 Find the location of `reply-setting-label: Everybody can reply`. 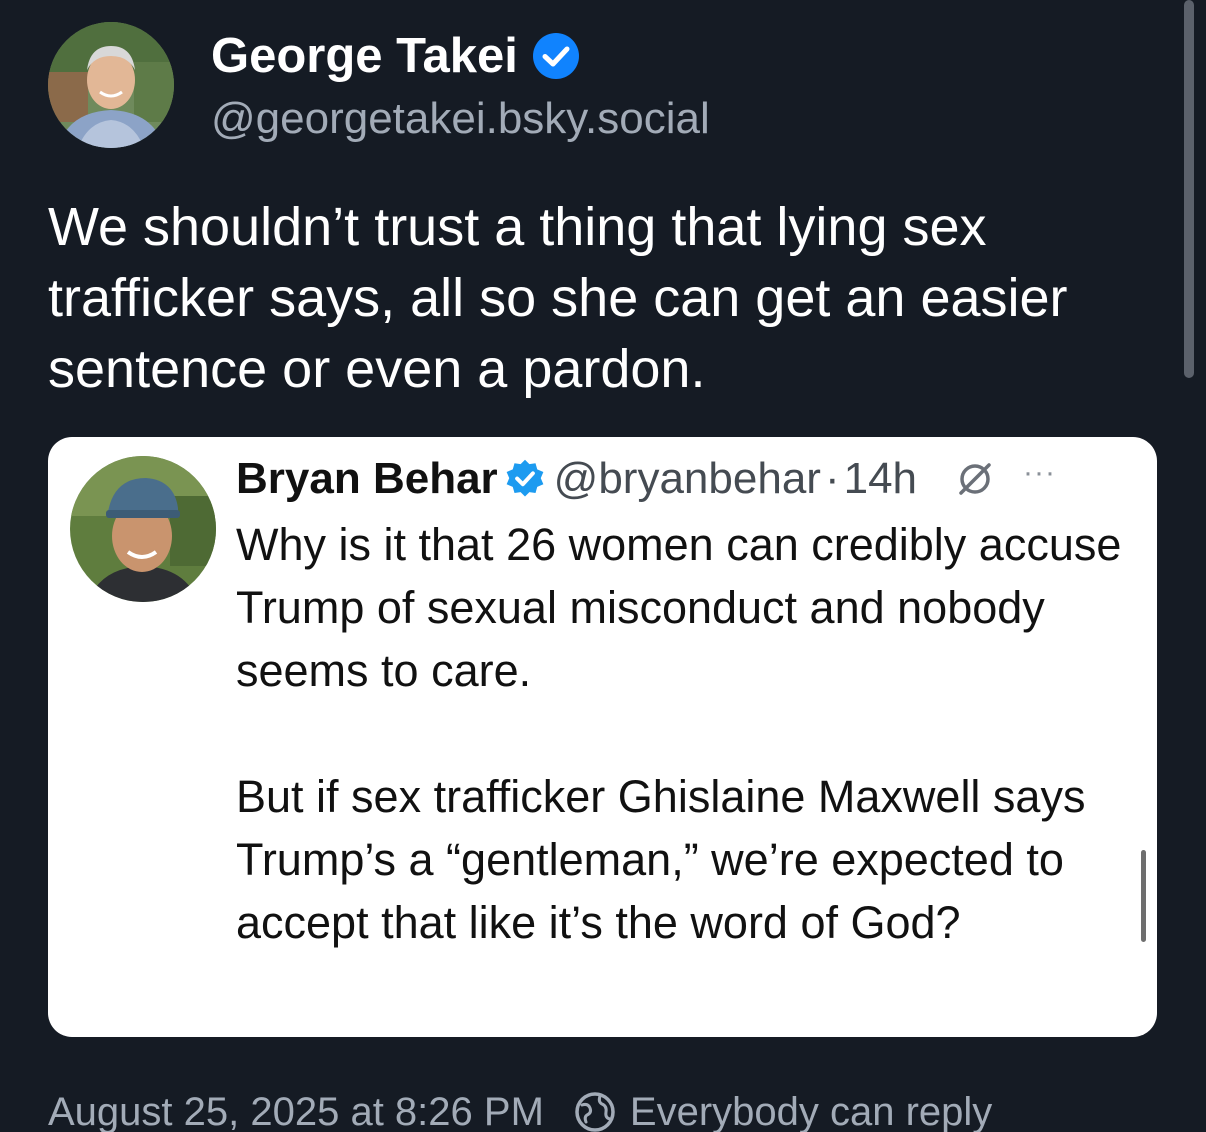

reply-setting-label: Everybody can reply is located at coordinates (811, 1111).